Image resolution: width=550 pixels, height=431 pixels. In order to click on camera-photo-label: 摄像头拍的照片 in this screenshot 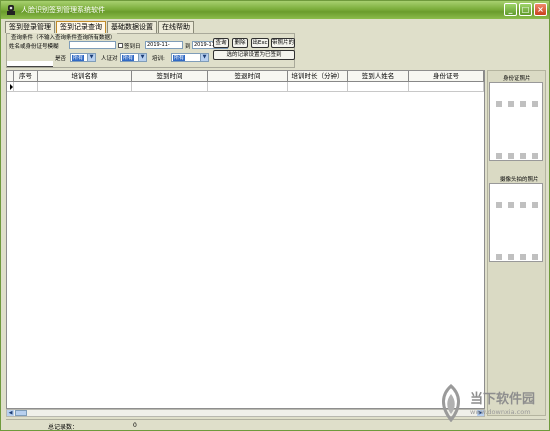, I will do `click(519, 180)`.